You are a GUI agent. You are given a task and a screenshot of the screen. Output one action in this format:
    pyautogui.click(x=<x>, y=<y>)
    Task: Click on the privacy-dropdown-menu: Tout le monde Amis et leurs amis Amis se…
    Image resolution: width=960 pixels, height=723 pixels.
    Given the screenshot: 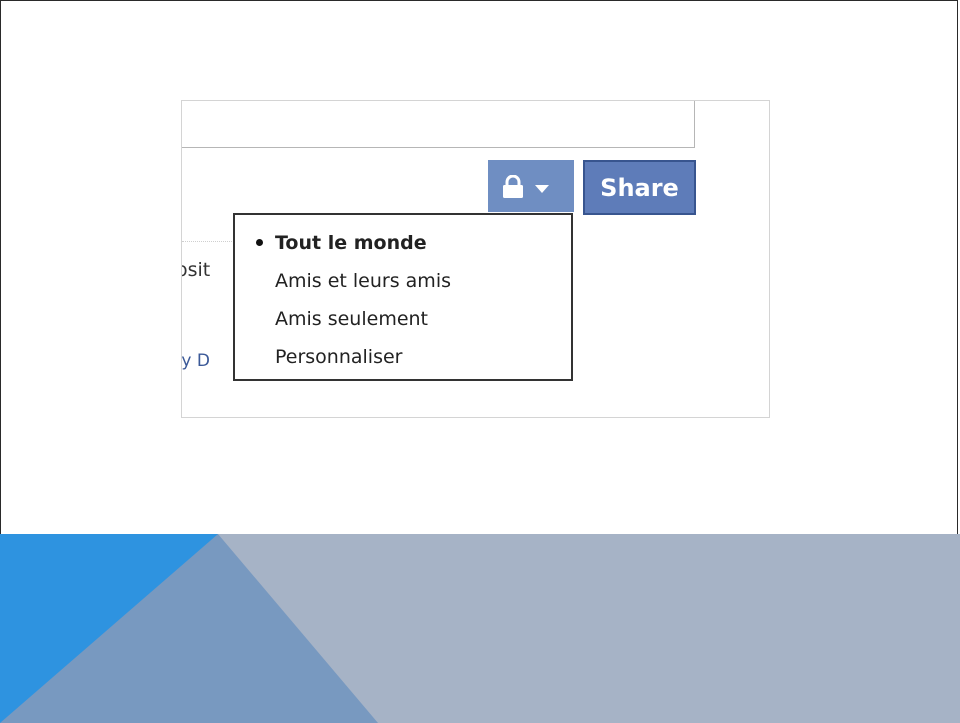 What is the action you would take?
    pyautogui.click(x=403, y=297)
    